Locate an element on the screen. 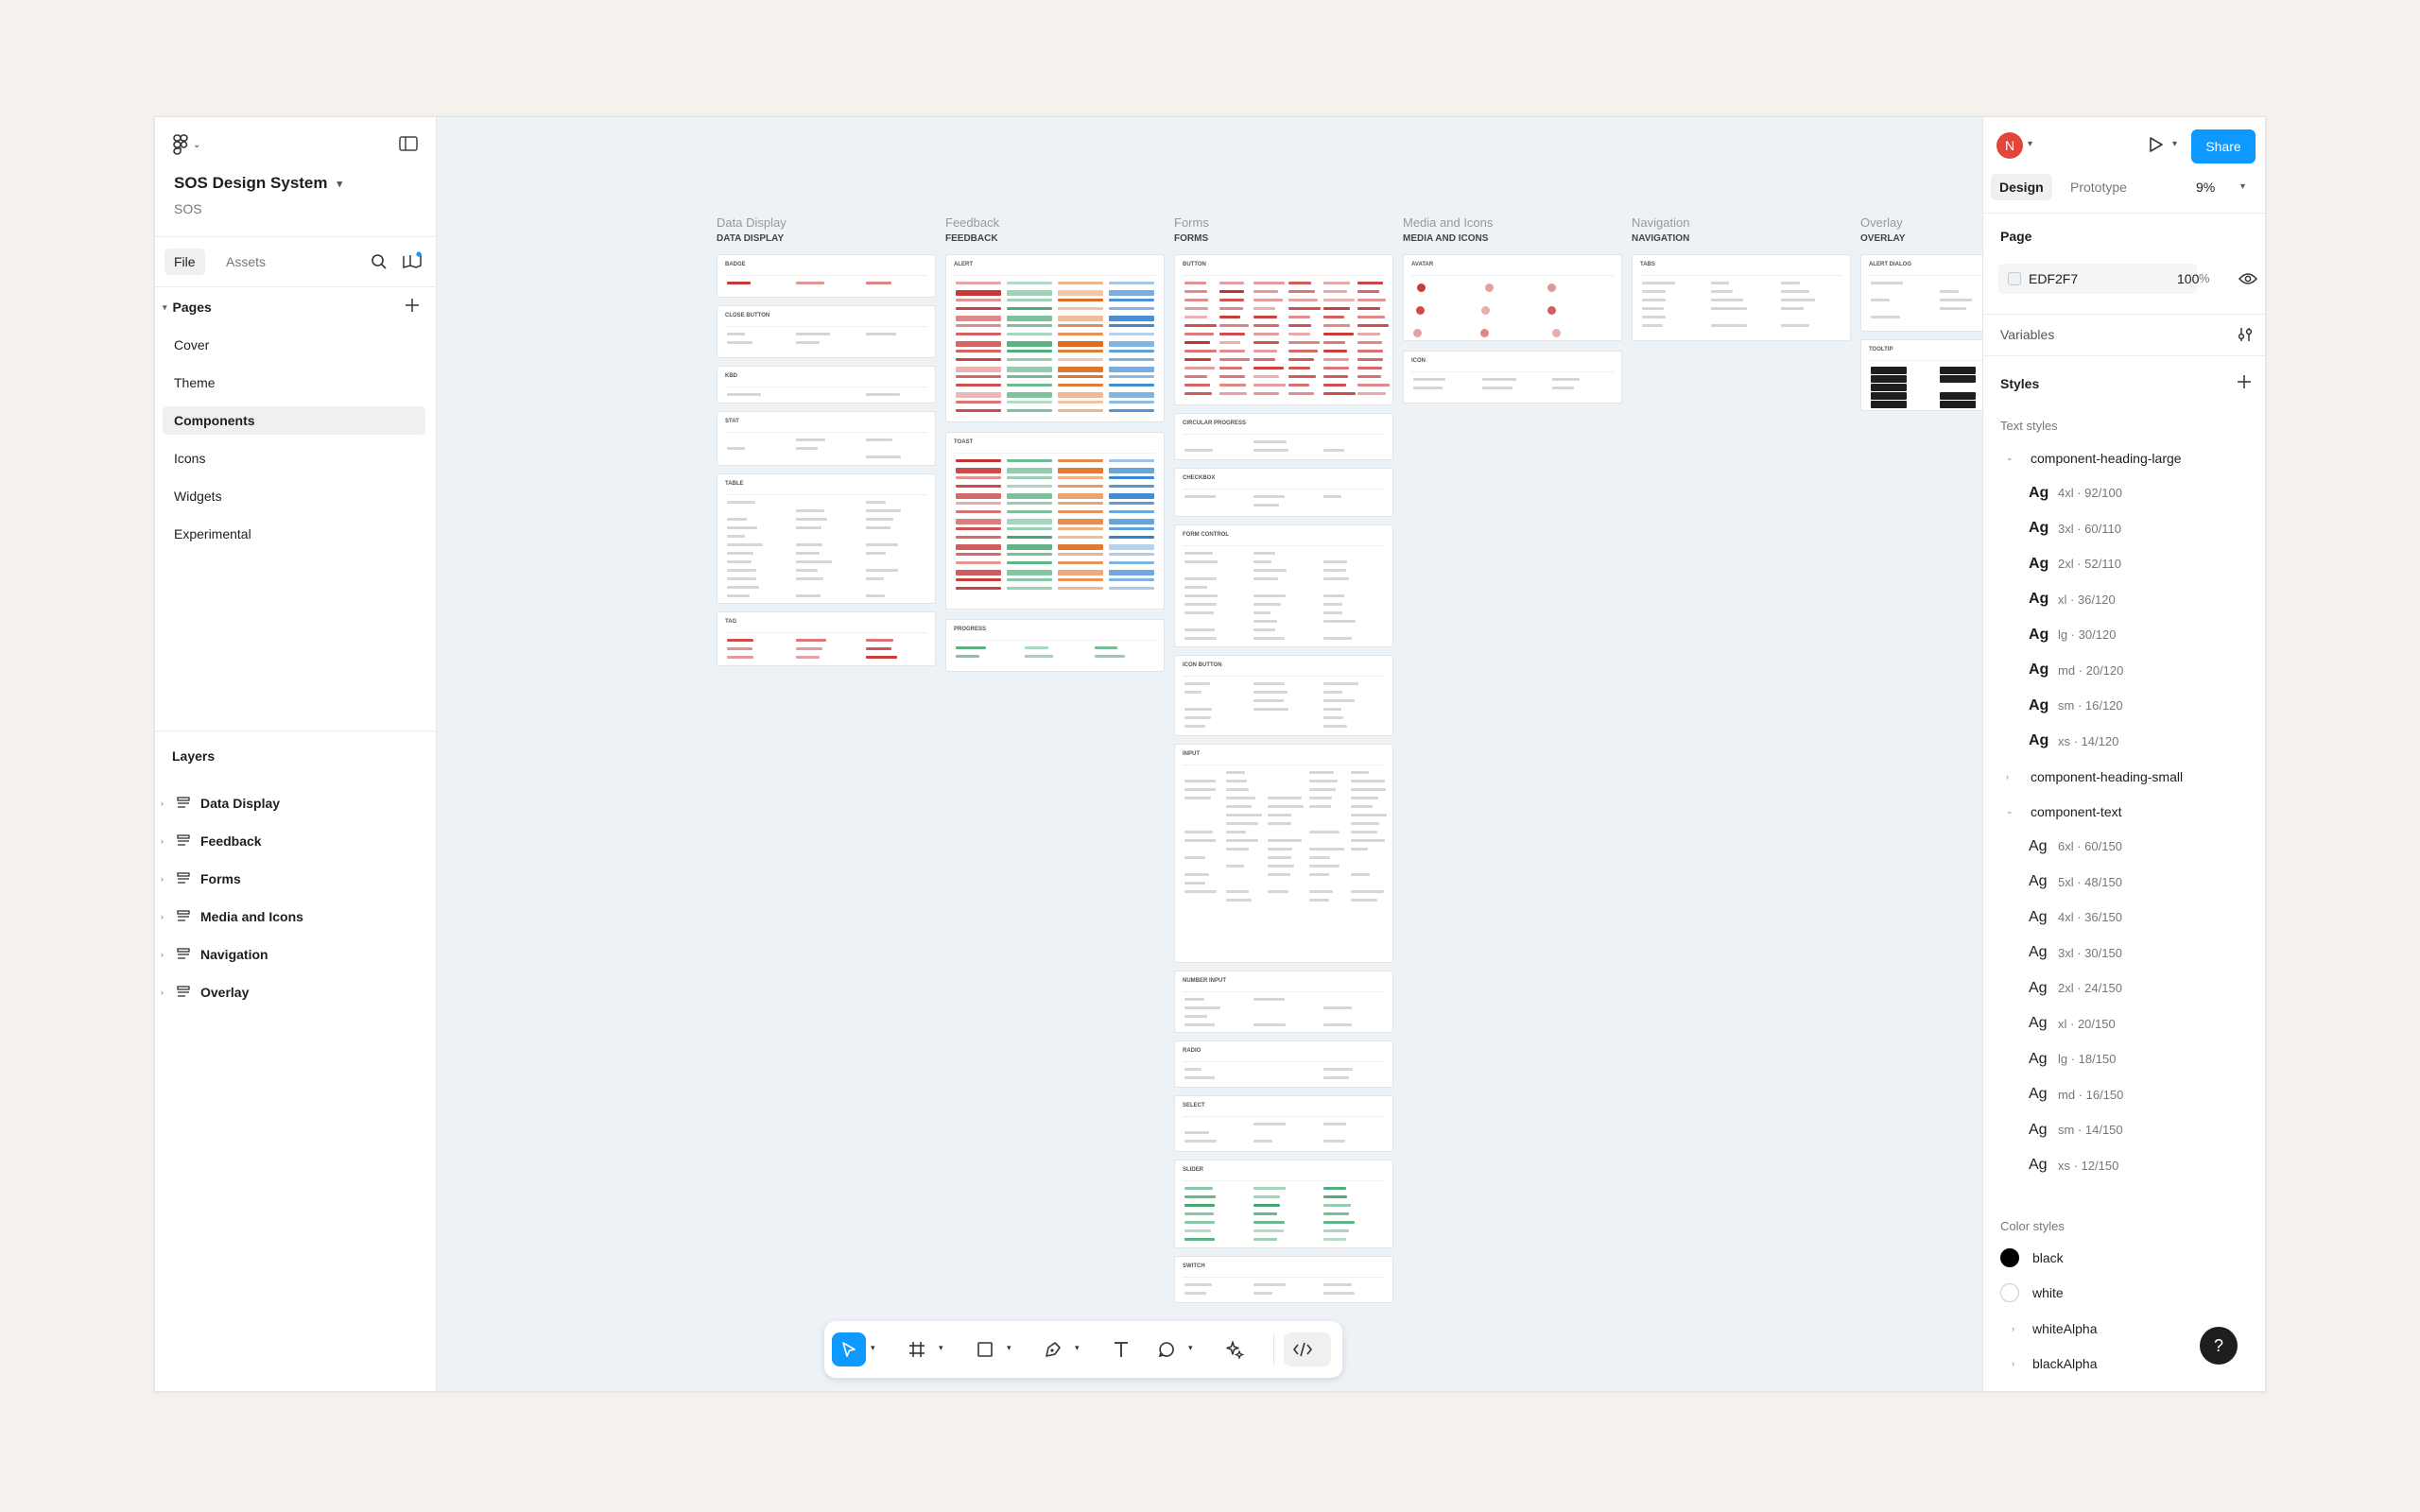 The image size is (2420, 1512). component-card-slider: SLIDER is located at coordinates (1283, 1204).